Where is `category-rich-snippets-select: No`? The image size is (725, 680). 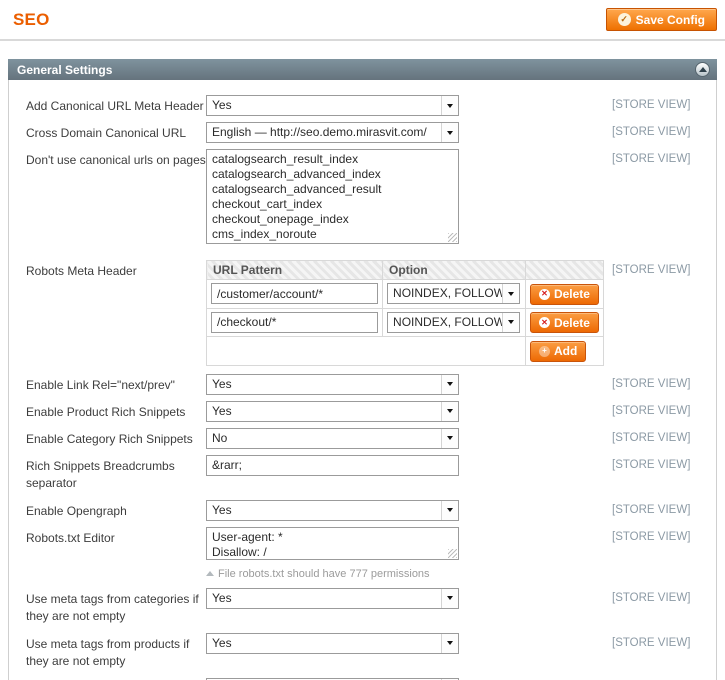
category-rich-snippets-select: No is located at coordinates (332, 438).